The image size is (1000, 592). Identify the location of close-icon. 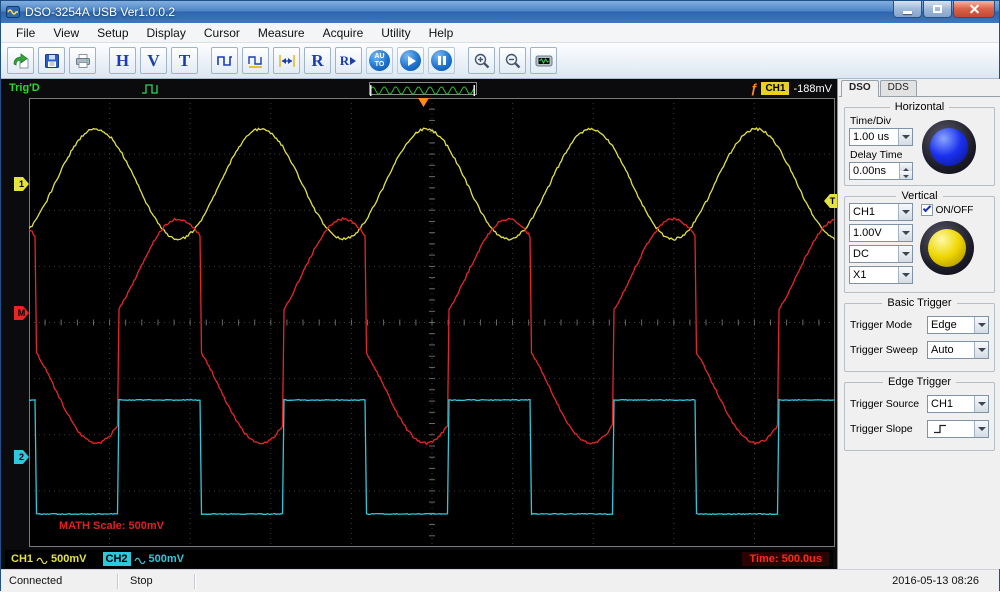
(974, 9).